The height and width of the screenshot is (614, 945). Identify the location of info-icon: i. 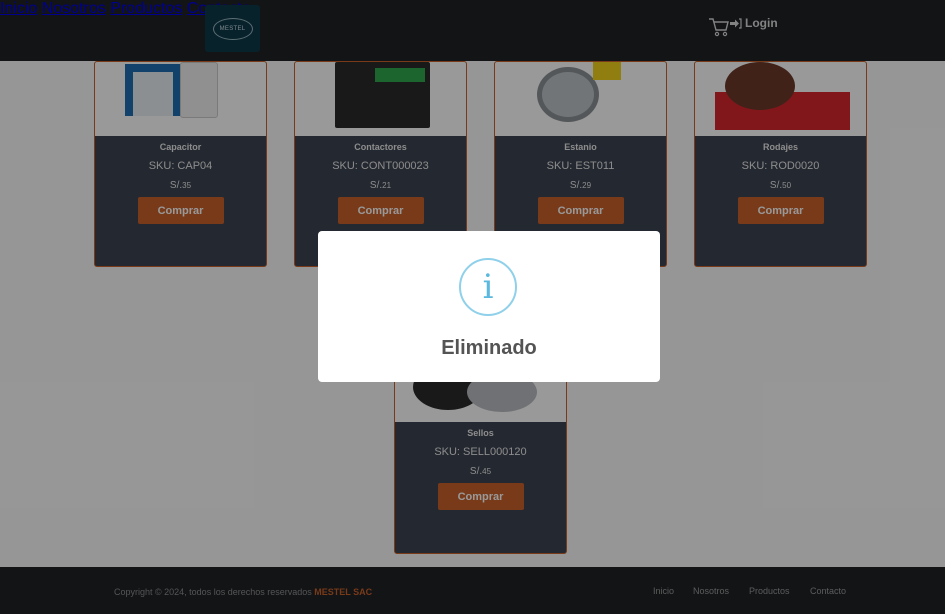
(488, 287).